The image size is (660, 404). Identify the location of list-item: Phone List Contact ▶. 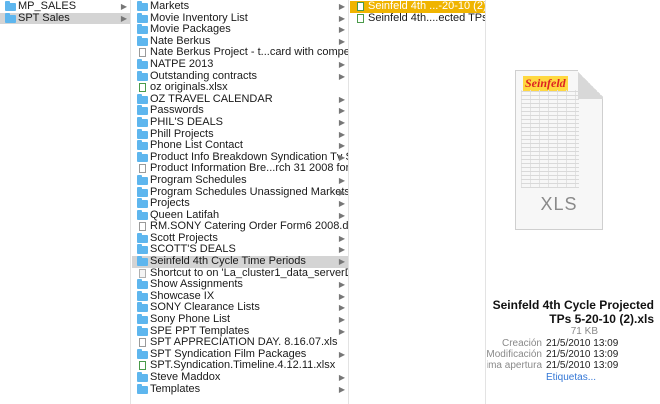
(240, 146).